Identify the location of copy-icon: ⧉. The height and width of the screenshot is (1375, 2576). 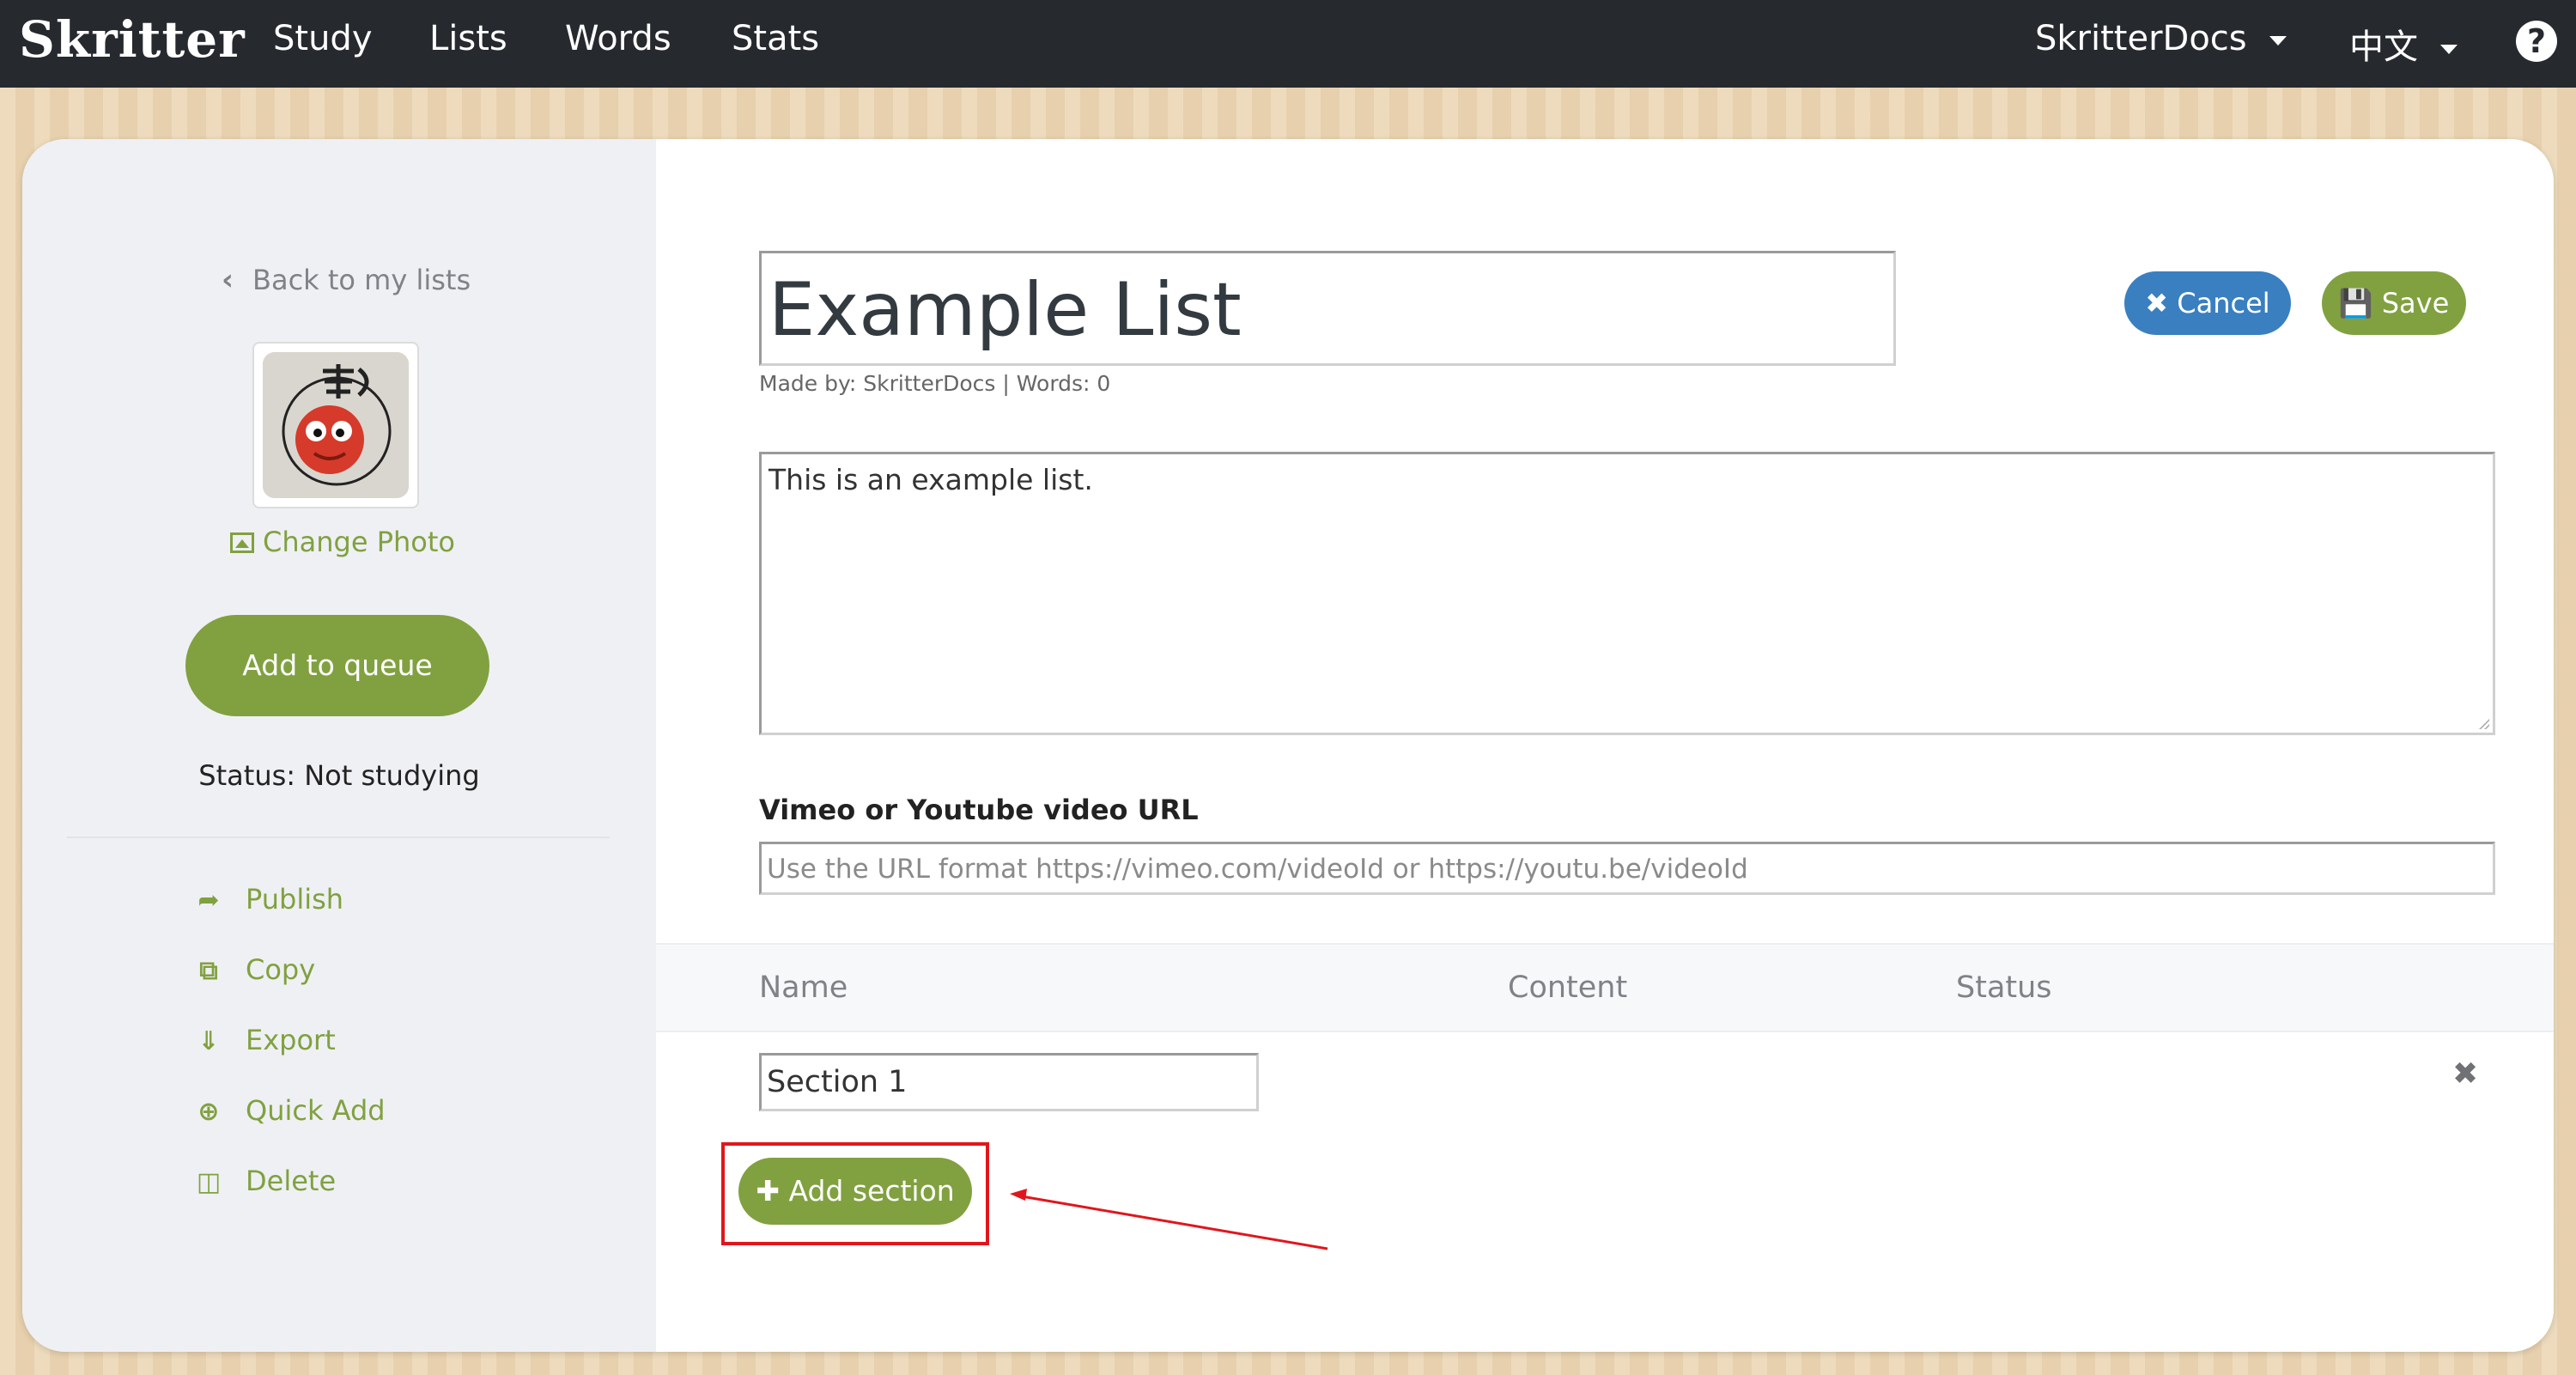
(208, 971).